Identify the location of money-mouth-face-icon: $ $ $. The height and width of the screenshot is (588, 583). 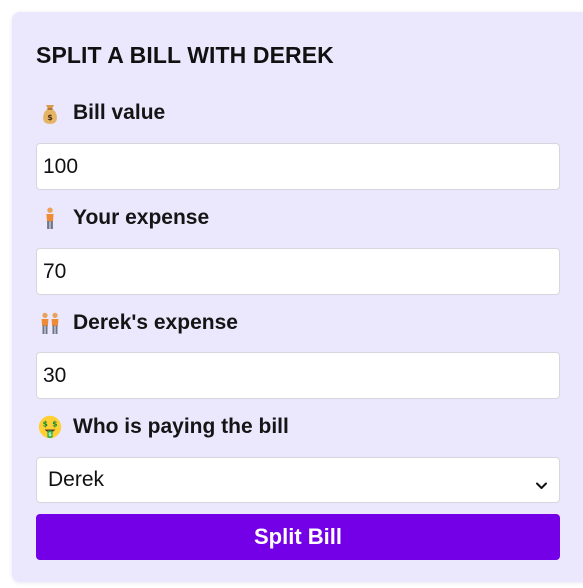
(50, 427).